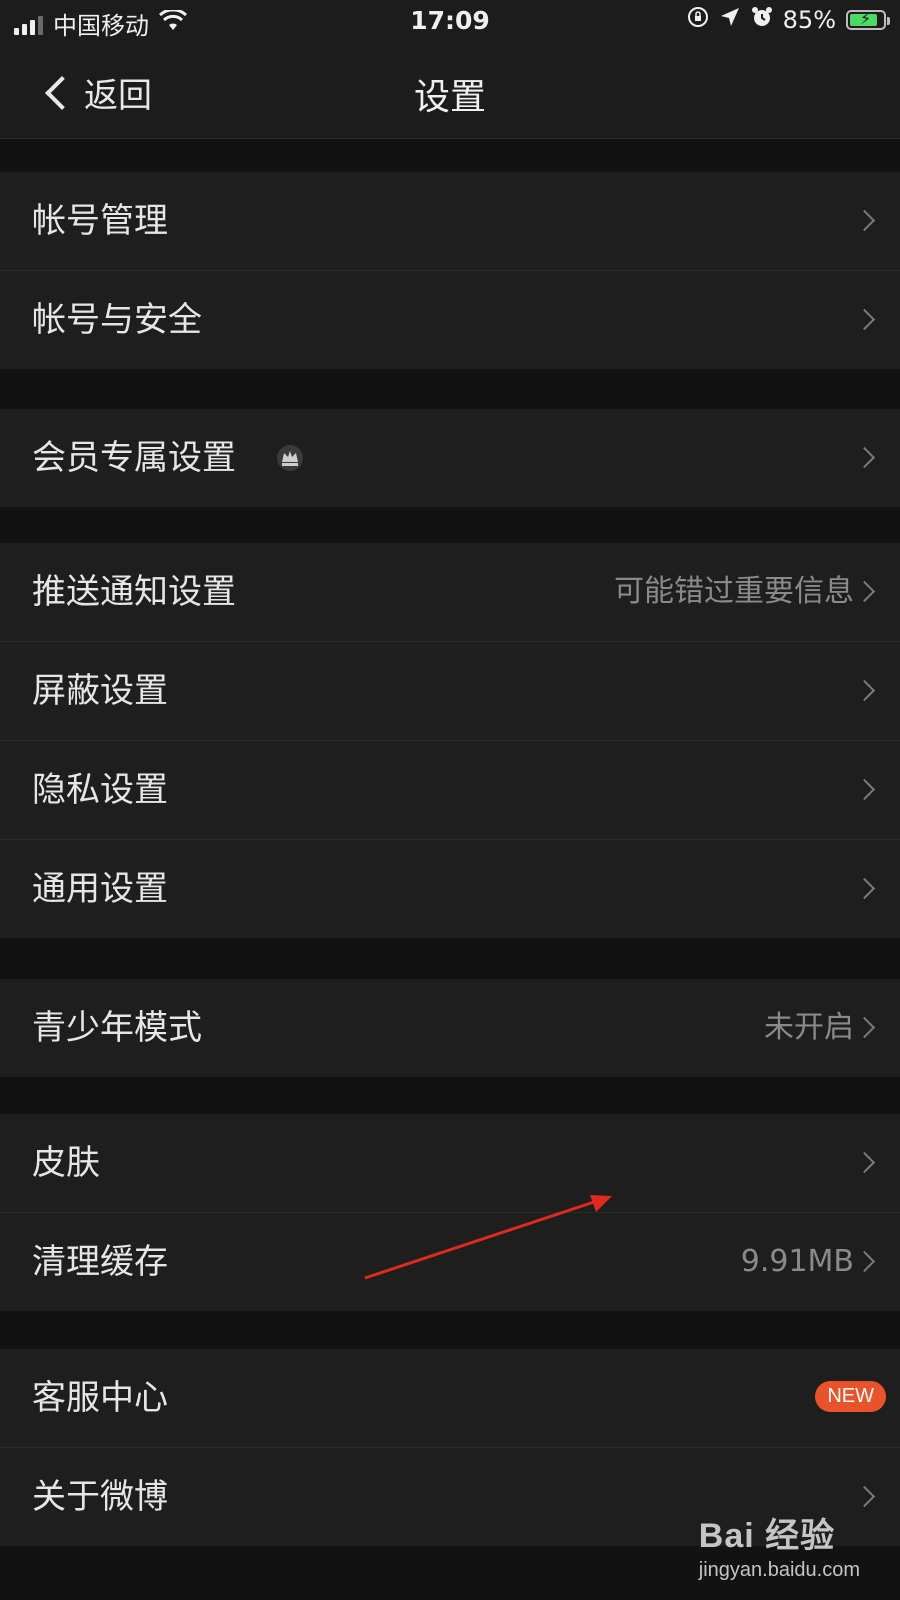  What do you see at coordinates (450, 889) in the screenshot?
I see `row-general-settings: 通用设置` at bounding box center [450, 889].